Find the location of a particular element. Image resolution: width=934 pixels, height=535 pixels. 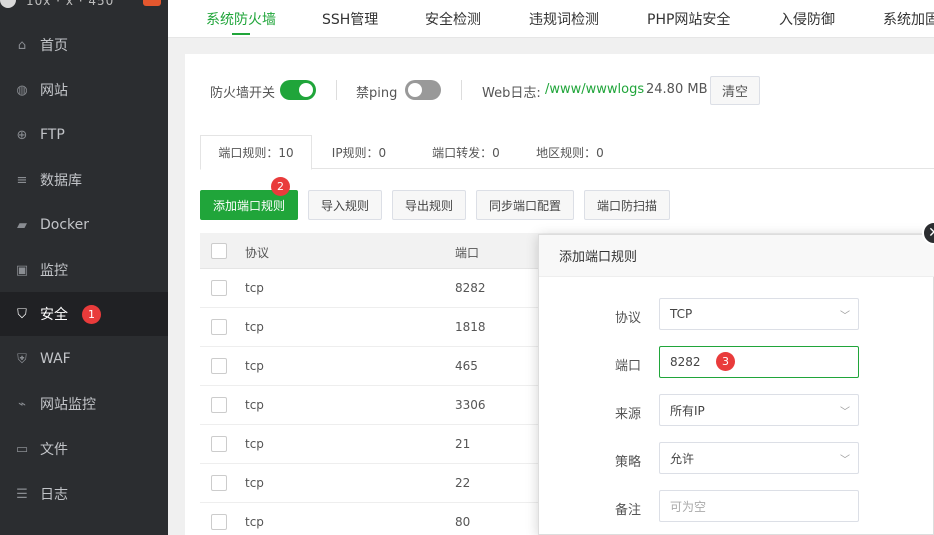

port-input: 8282 3 is located at coordinates (759, 362).